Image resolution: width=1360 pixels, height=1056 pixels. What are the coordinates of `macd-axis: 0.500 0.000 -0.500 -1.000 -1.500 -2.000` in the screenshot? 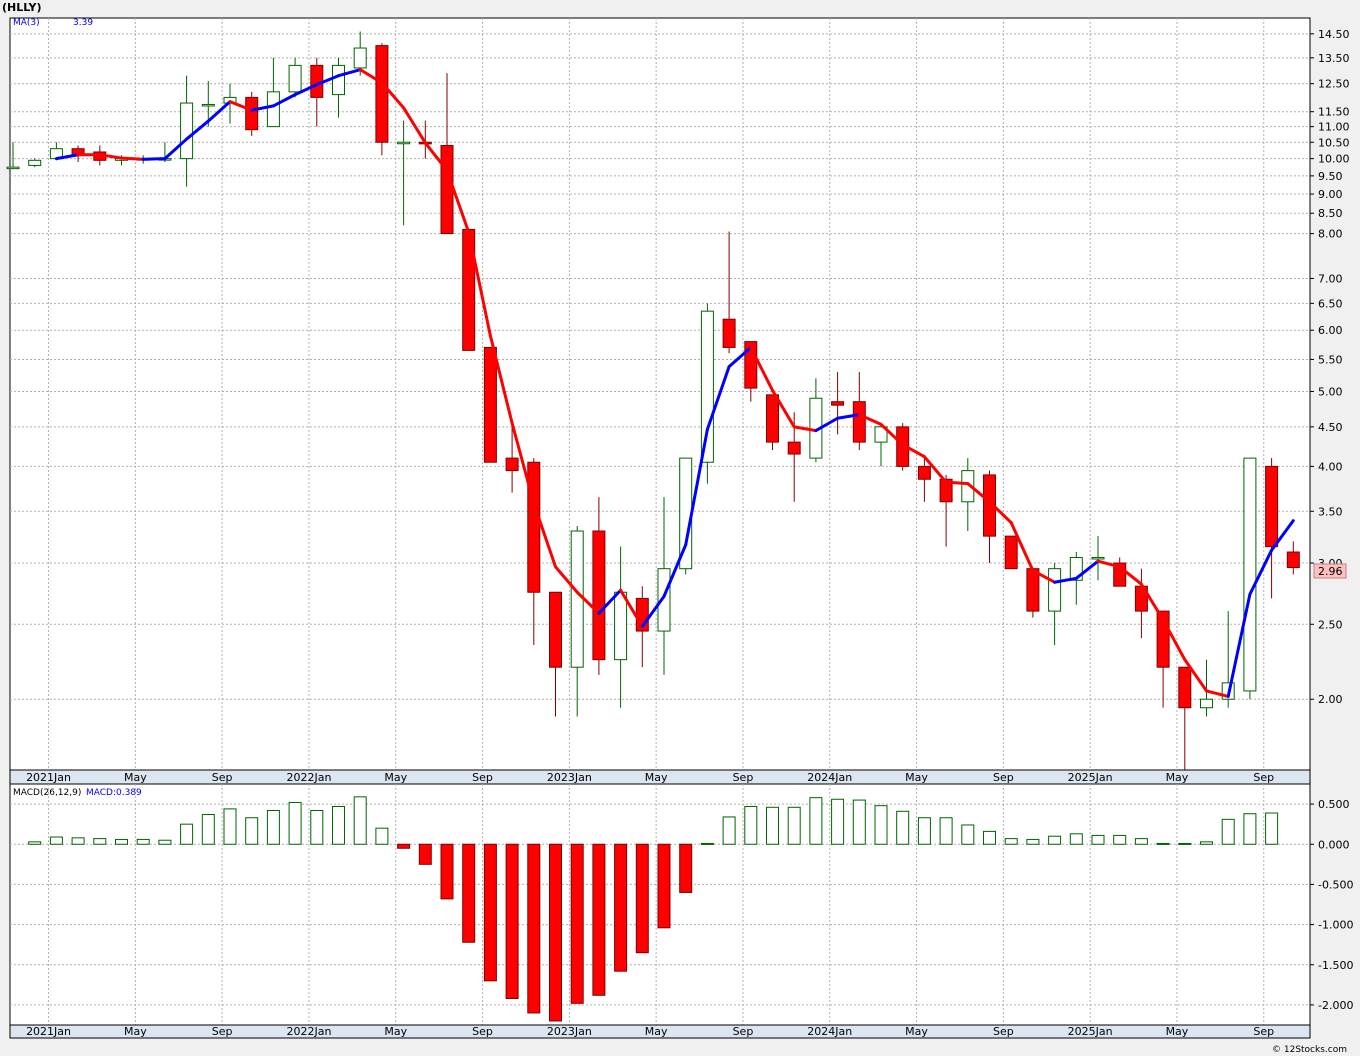 It's located at (1331, 905).